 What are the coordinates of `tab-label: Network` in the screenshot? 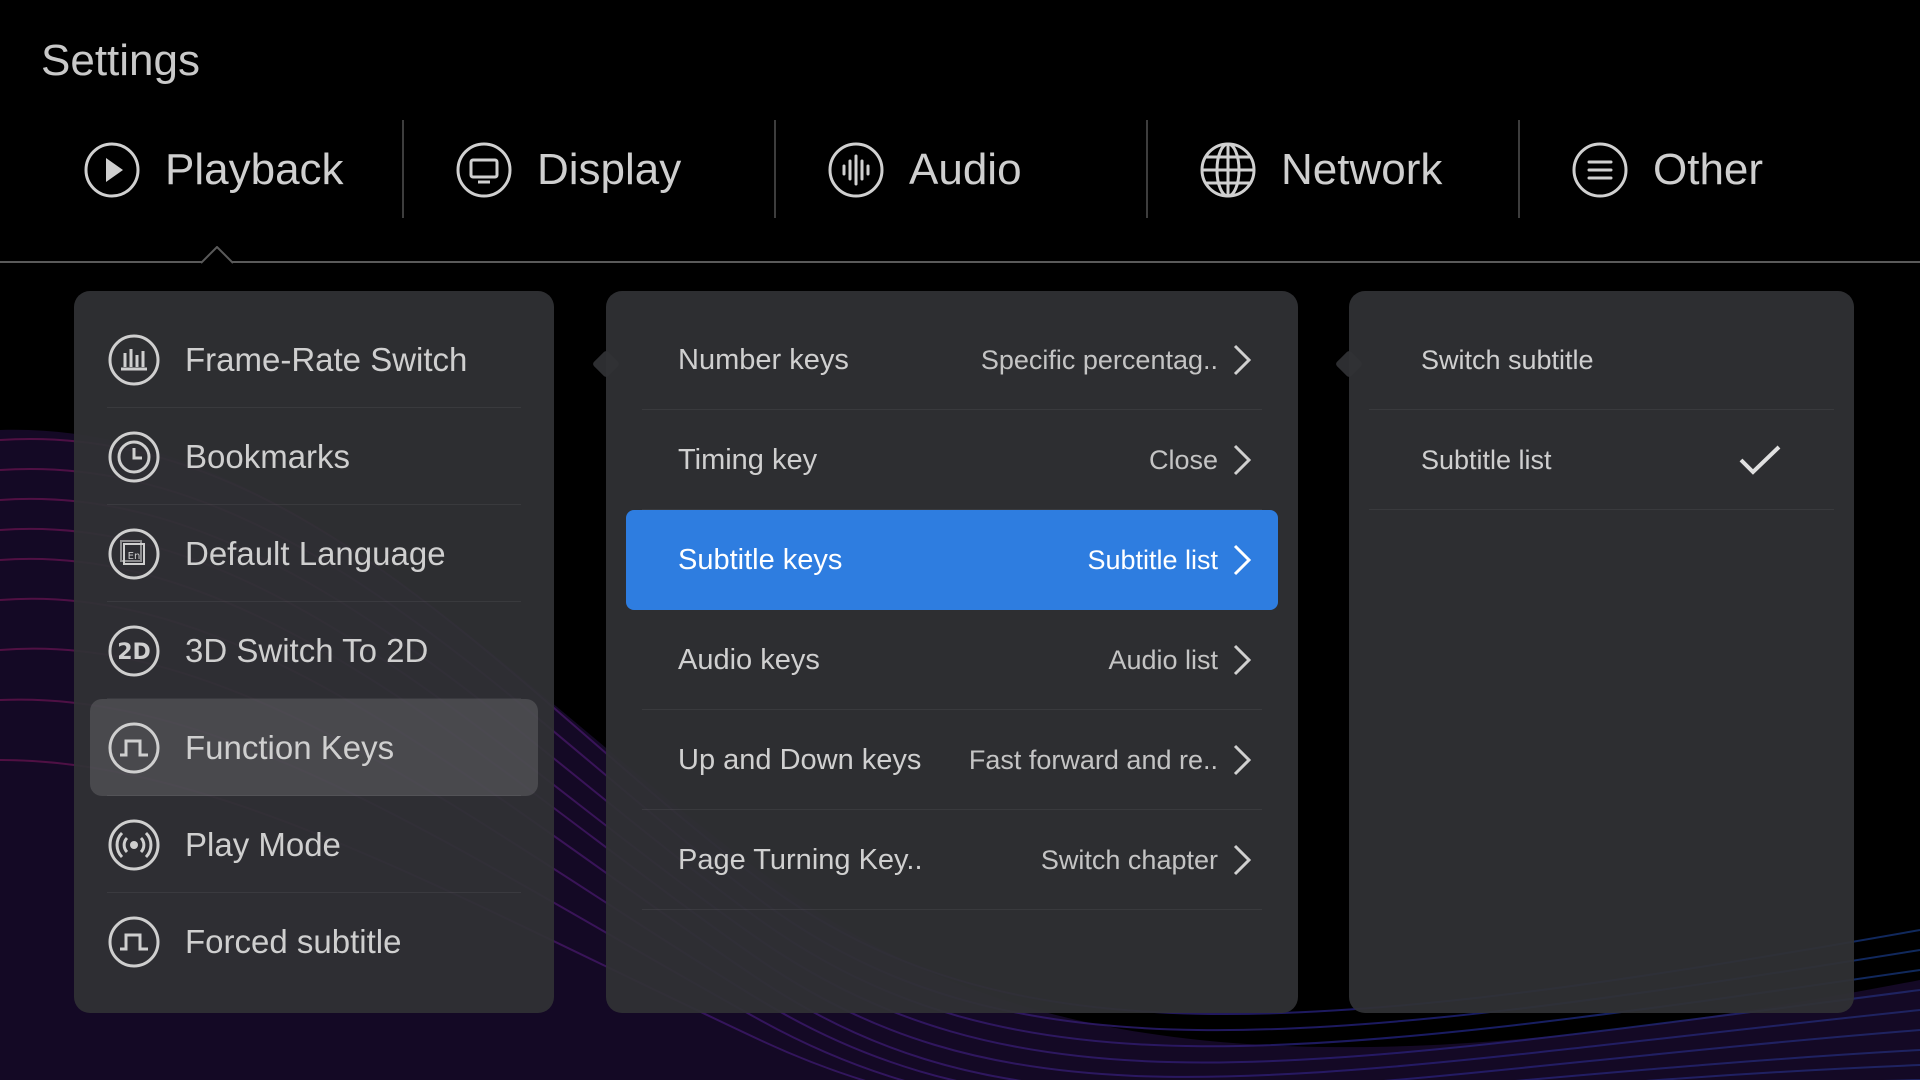 It's located at (1362, 169).